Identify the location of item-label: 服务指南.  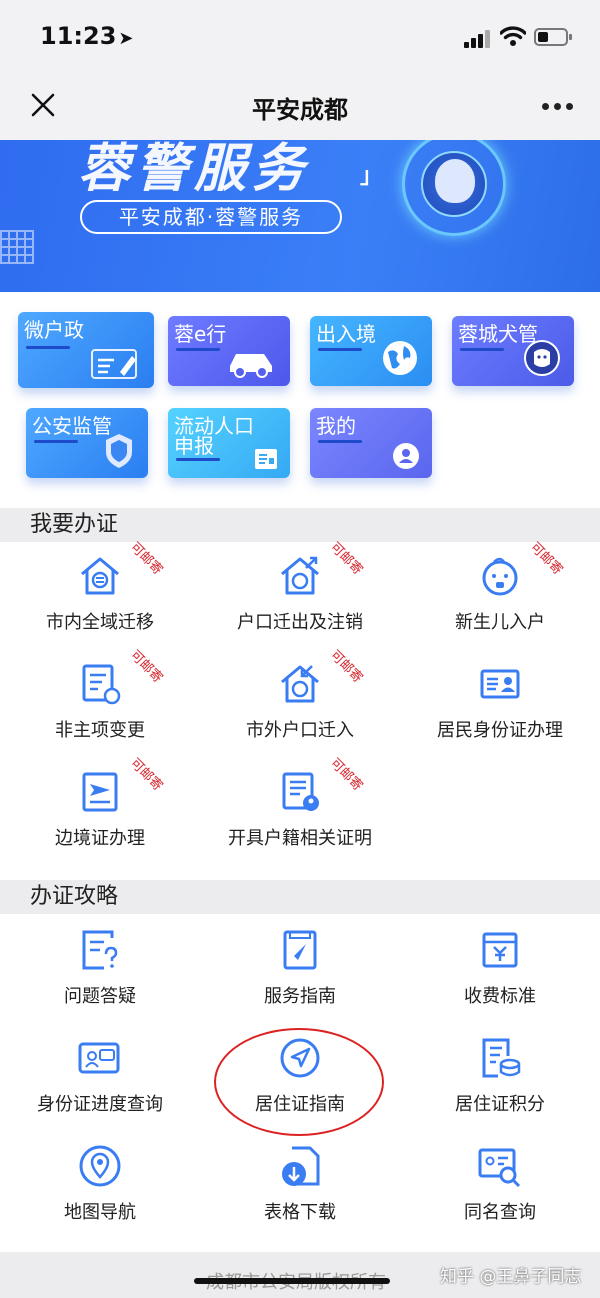
(300, 996).